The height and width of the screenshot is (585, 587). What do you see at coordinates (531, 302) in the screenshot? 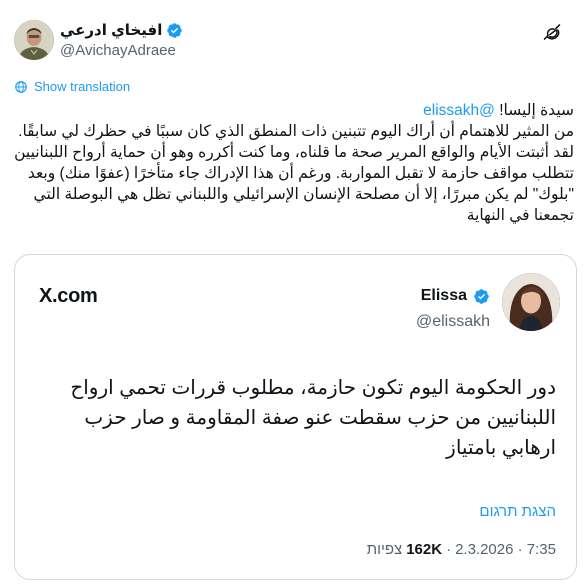
I see `quoted-author-avatar` at bounding box center [531, 302].